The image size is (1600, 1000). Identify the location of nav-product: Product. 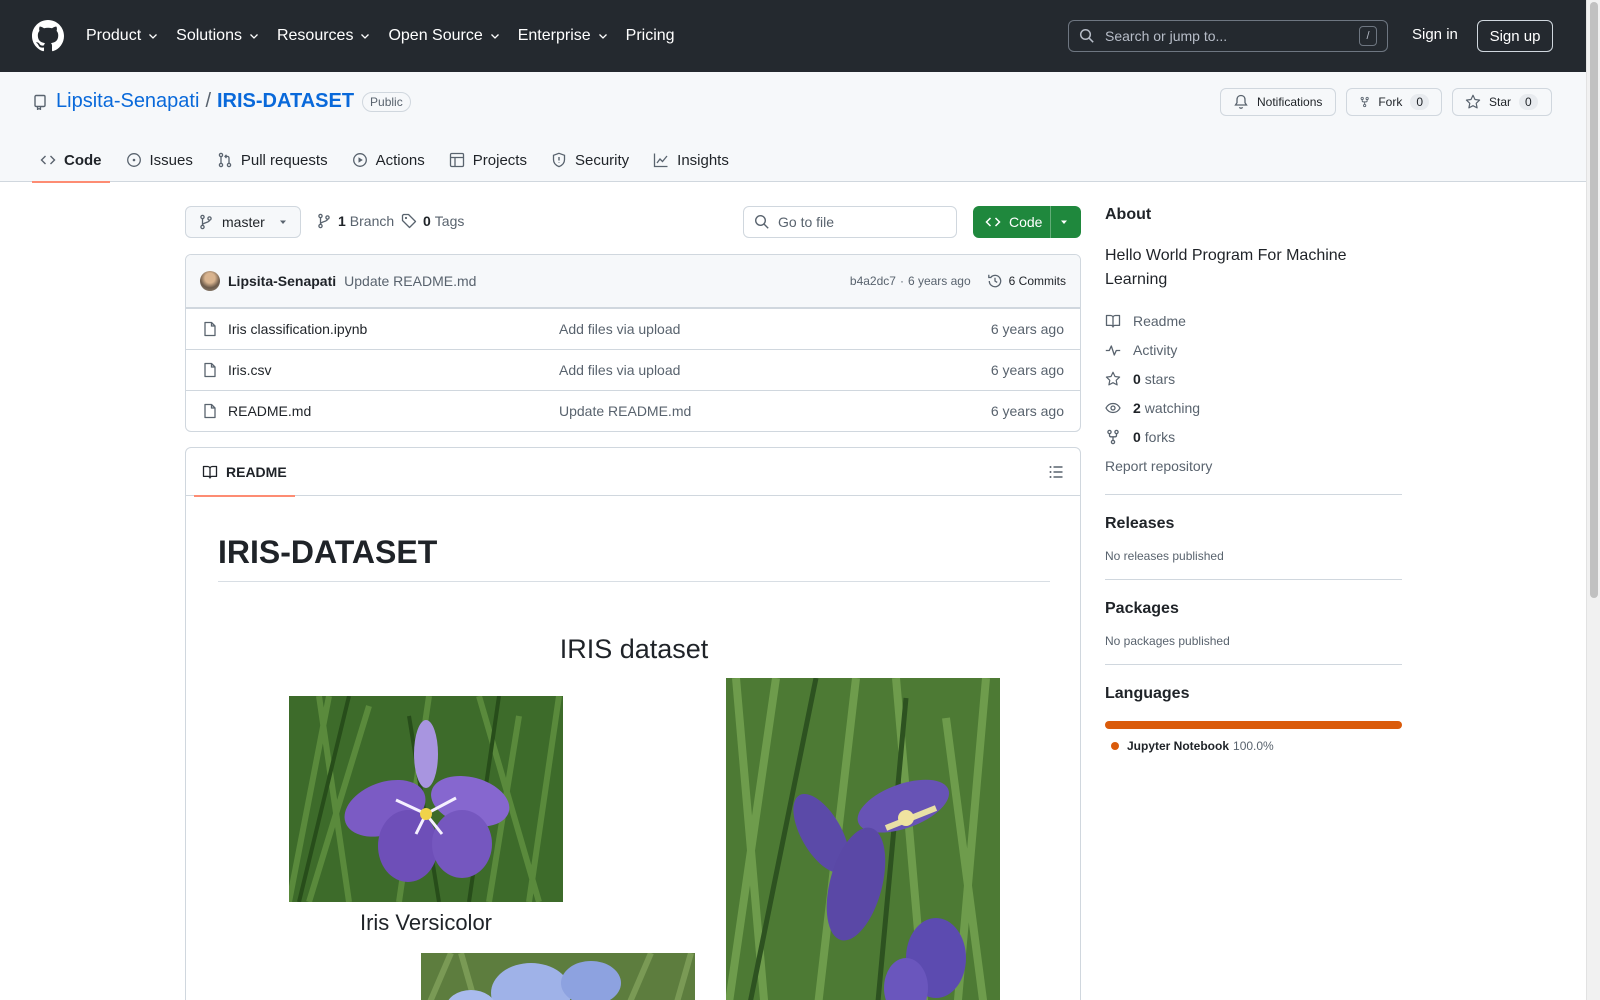
(122, 36).